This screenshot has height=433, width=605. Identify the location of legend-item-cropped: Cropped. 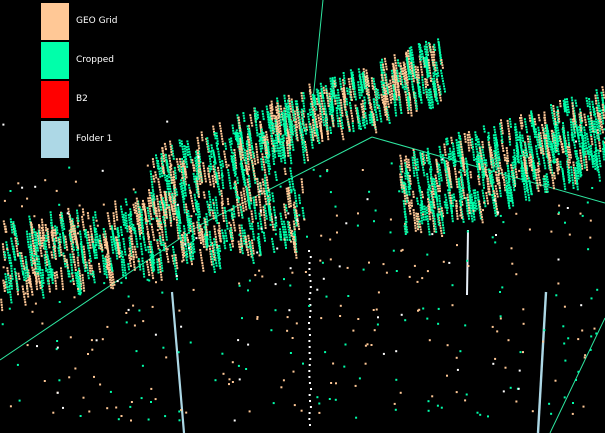
(101, 61).